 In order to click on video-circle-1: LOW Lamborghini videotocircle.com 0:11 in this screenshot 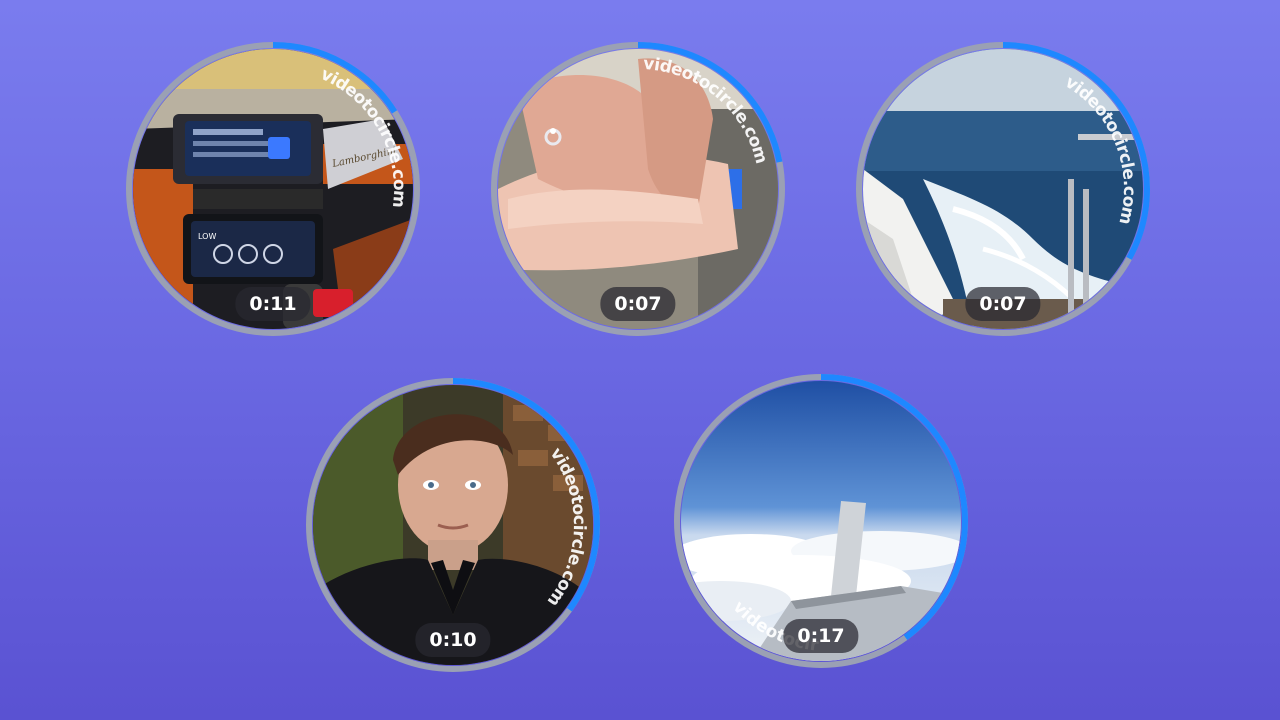, I will do `click(273, 189)`.